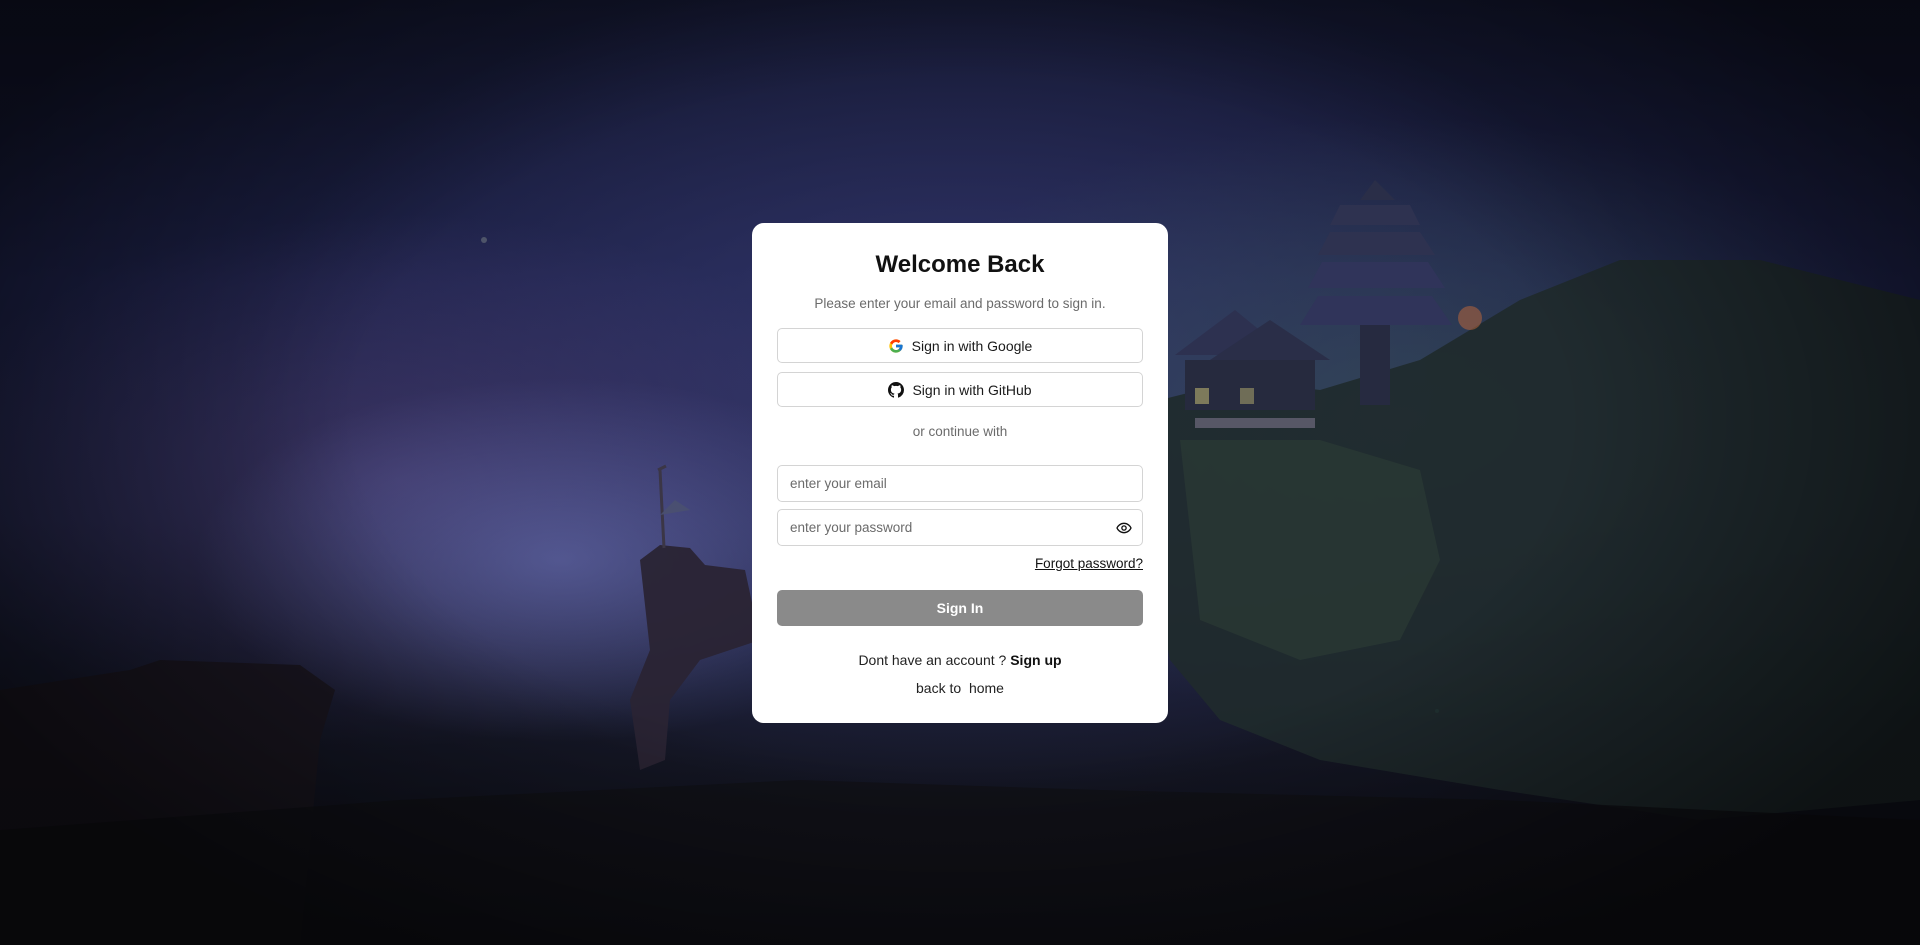 Image resolution: width=1920 pixels, height=945 pixels. What do you see at coordinates (960, 608) in the screenshot?
I see `sign-in-button: Sign In` at bounding box center [960, 608].